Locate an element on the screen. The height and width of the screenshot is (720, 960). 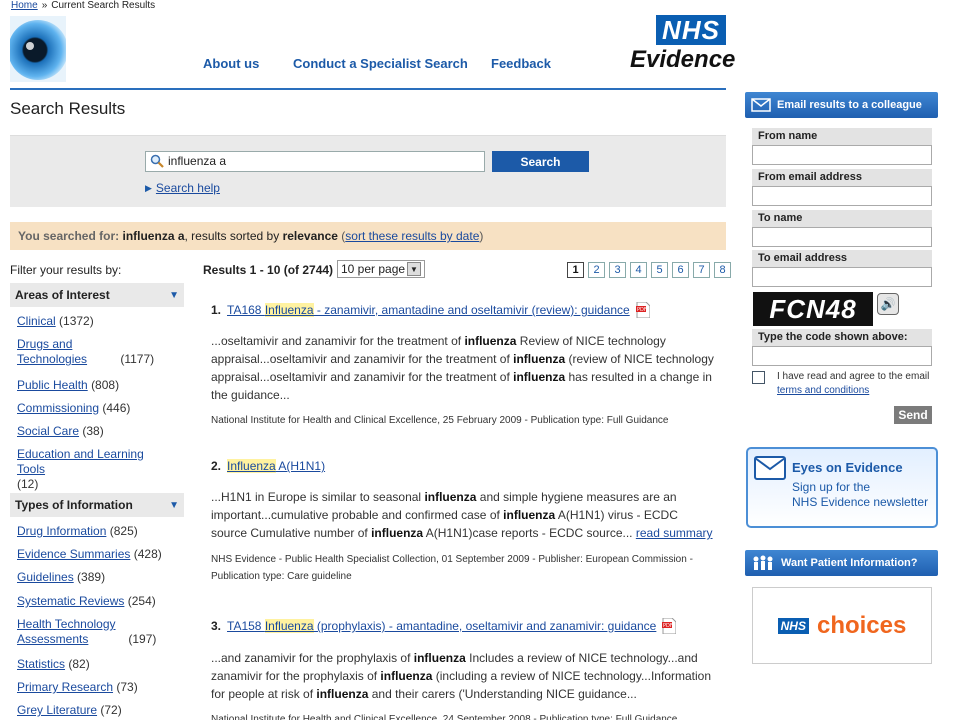
result-title-pre: TA168 is located at coordinates (246, 310).